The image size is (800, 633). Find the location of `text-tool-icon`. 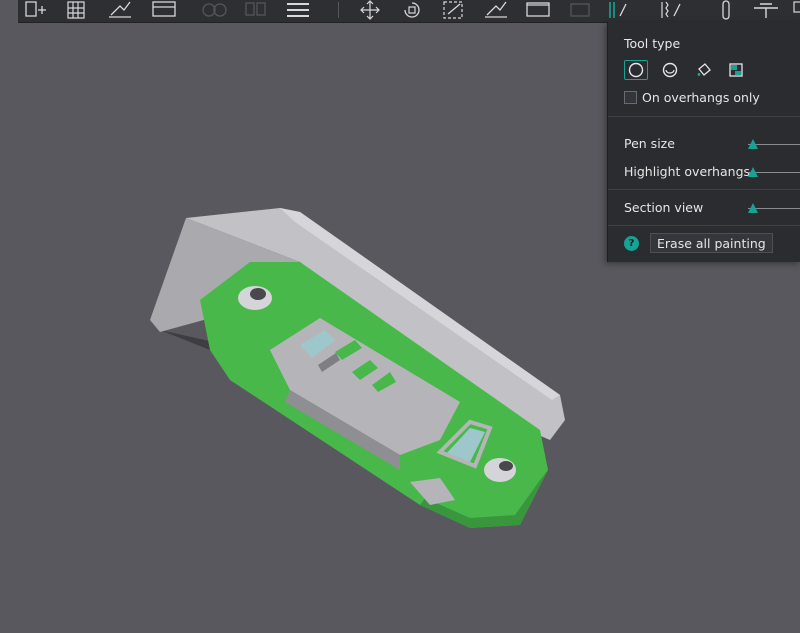

text-tool-icon is located at coordinates (766, 10).